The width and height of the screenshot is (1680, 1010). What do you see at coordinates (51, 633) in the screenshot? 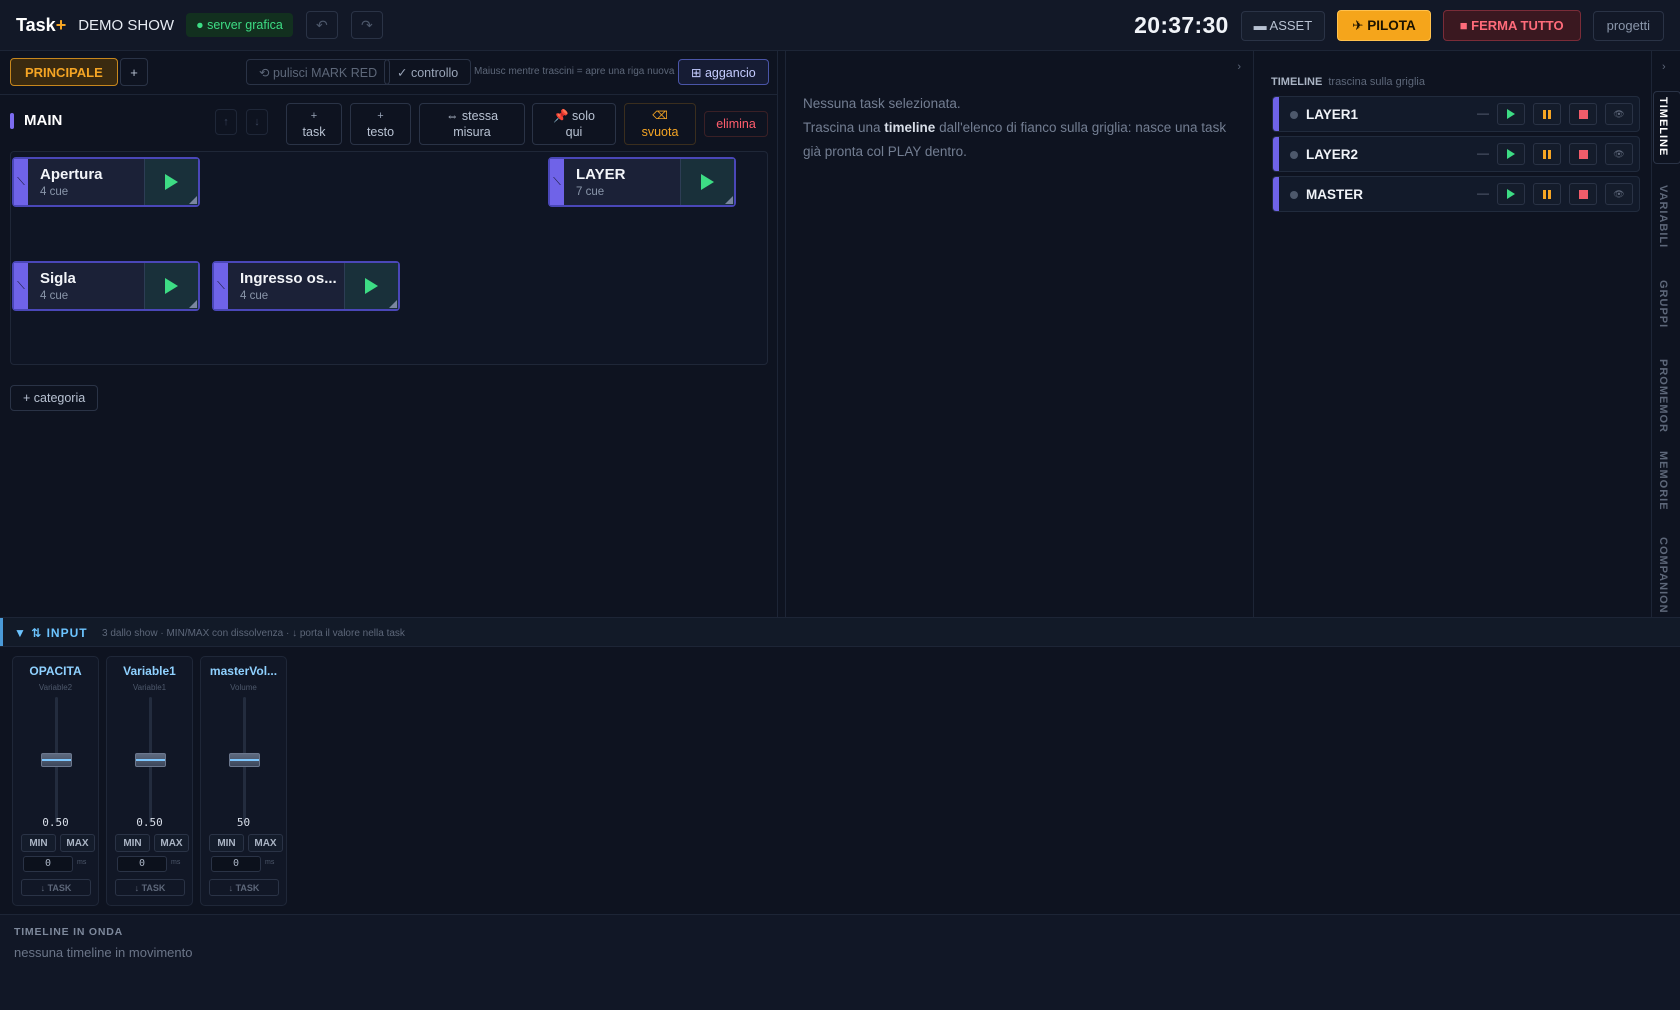
I see `input-title: ▼ ⇅ INPUT` at bounding box center [51, 633].